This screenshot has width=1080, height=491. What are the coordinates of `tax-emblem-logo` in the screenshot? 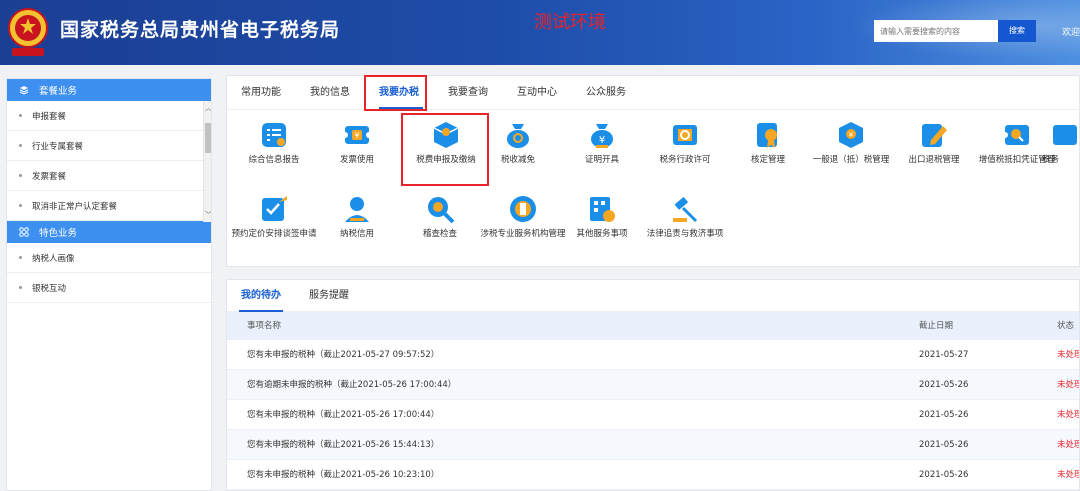 It's located at (28, 32).